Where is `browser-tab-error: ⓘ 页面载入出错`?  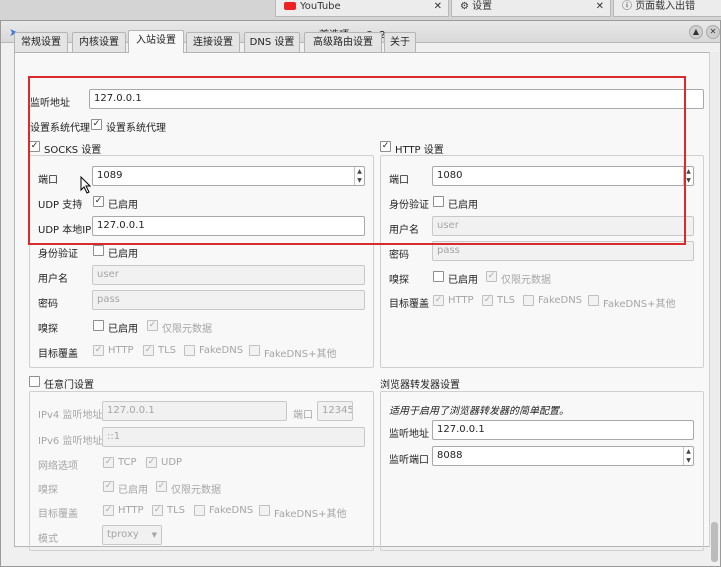 browser-tab-error: ⓘ 页面载入出错 is located at coordinates (667, 8).